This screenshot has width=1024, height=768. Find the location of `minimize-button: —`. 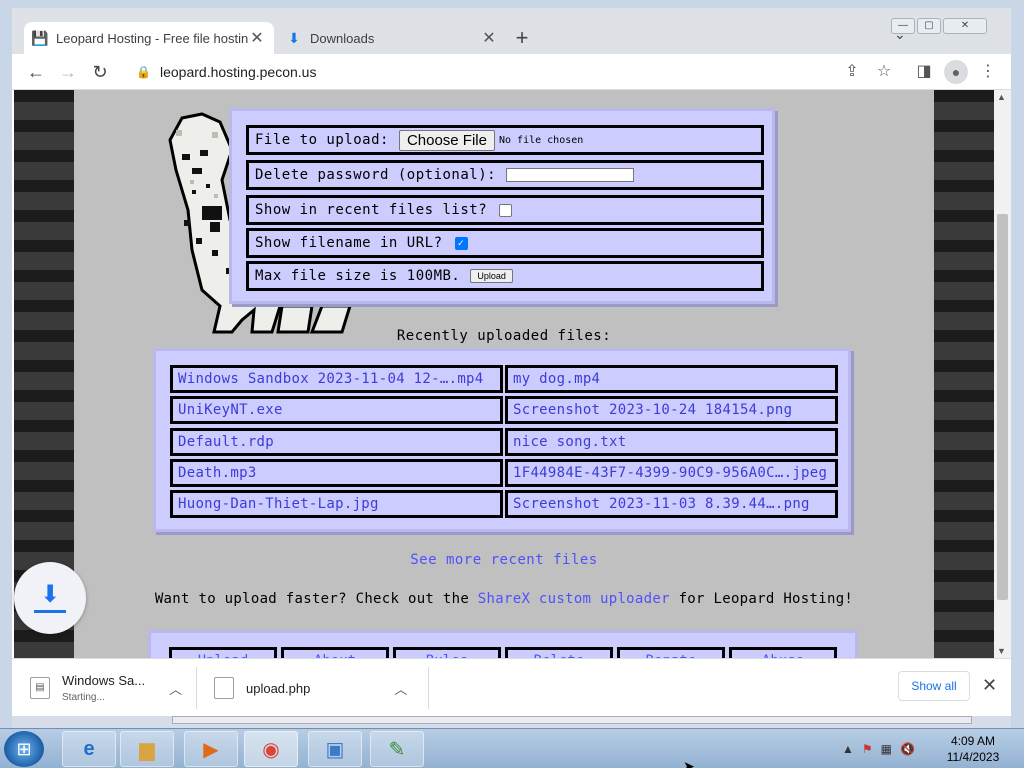

minimize-button: — is located at coordinates (903, 26).